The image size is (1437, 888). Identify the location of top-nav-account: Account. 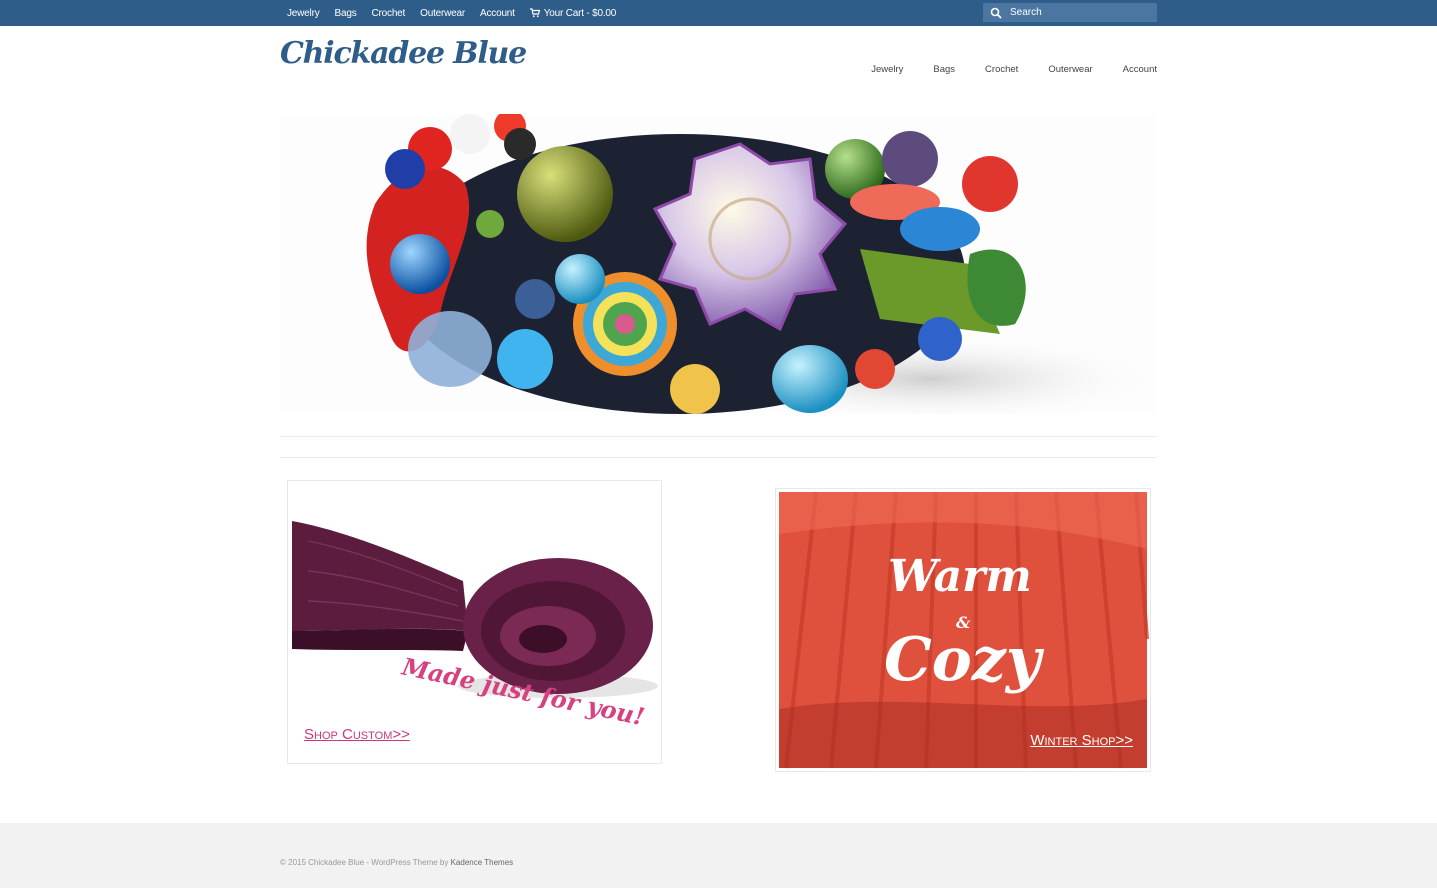
(497, 13).